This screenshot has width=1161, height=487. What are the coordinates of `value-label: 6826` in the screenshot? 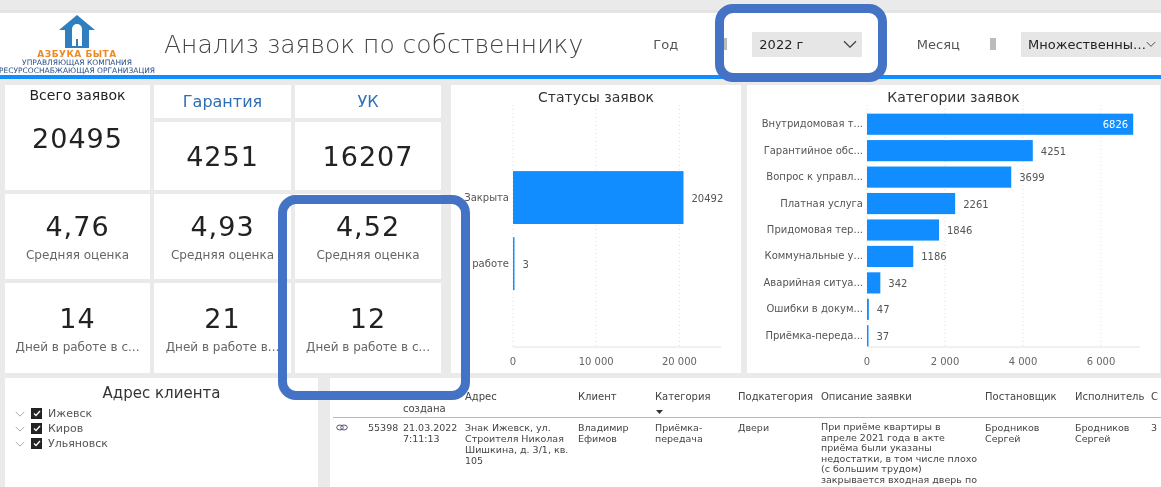 It's located at (1115, 125).